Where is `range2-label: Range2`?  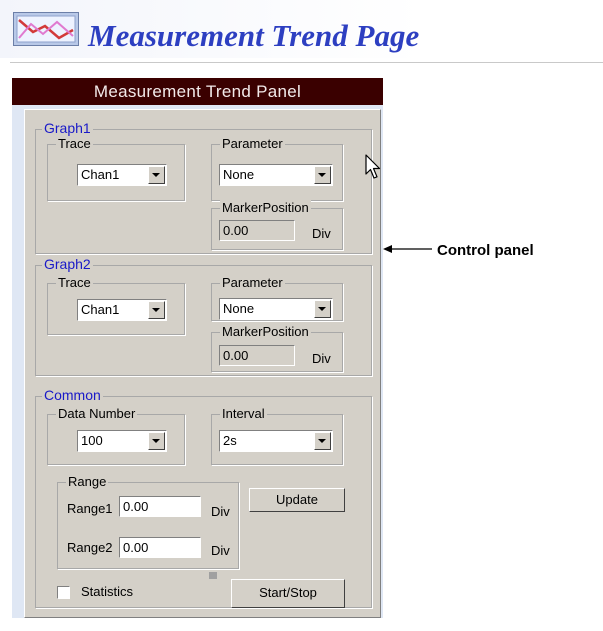
range2-label: Range2 is located at coordinates (90, 547).